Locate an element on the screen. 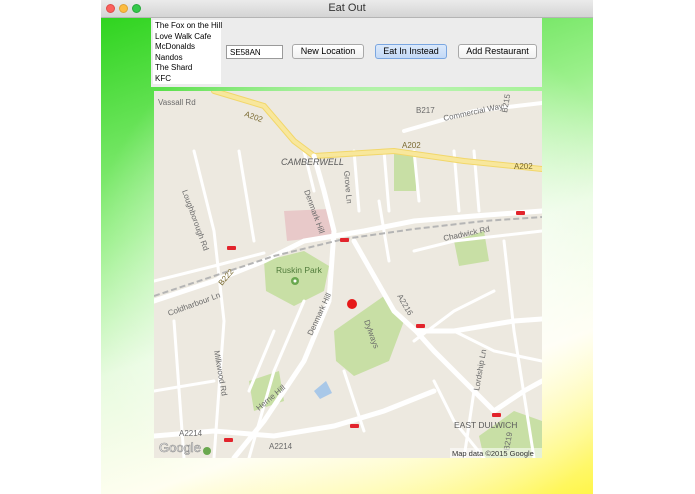 The width and height of the screenshot is (695, 494). restaurant-list-item: Nandos is located at coordinates (188, 58).